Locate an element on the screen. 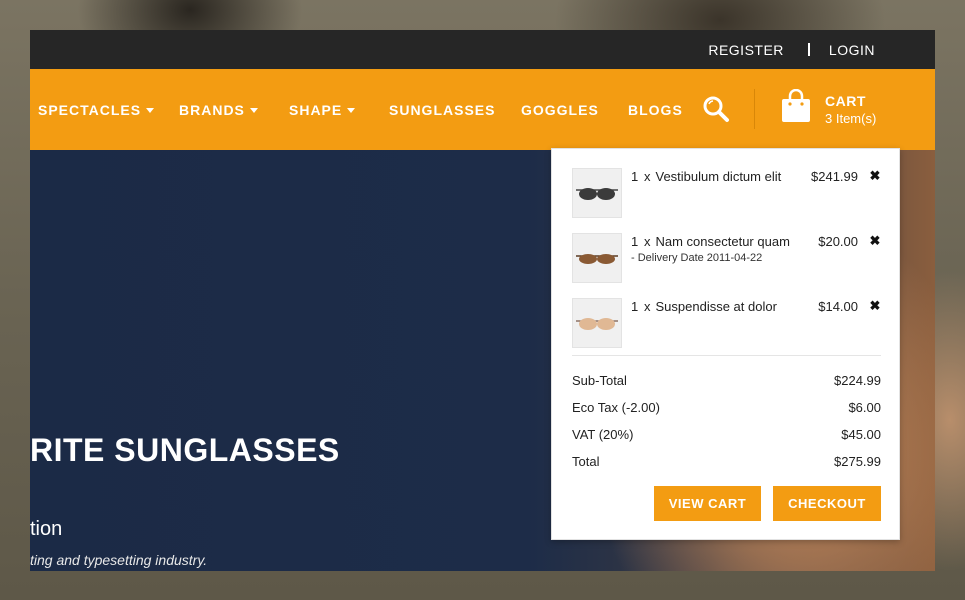 This screenshot has width=965, height=600. nav-item-sunglasses: SUNGLASSES is located at coordinates (442, 109).